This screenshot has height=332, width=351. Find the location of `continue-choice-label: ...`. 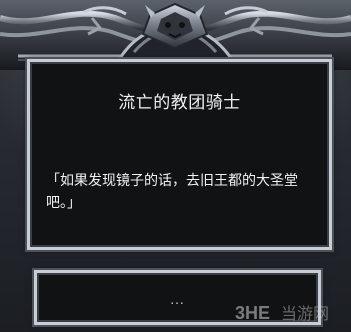

continue-choice-label: ... is located at coordinates (177, 300).